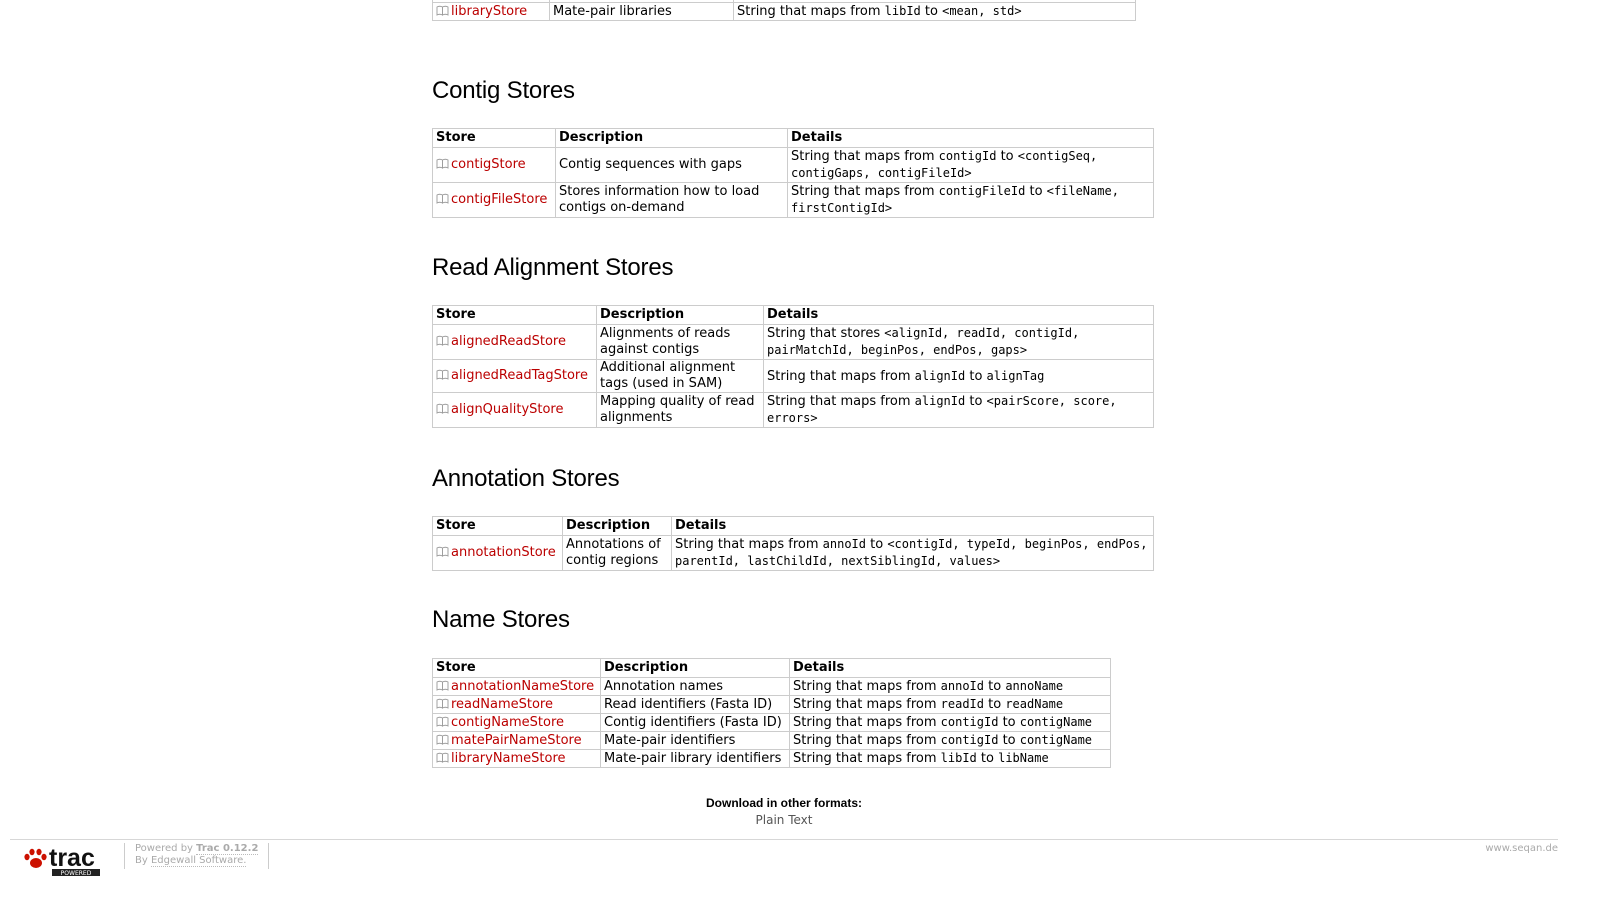 This screenshot has width=1600, height=902. I want to click on details-code: annoId, so click(844, 544).